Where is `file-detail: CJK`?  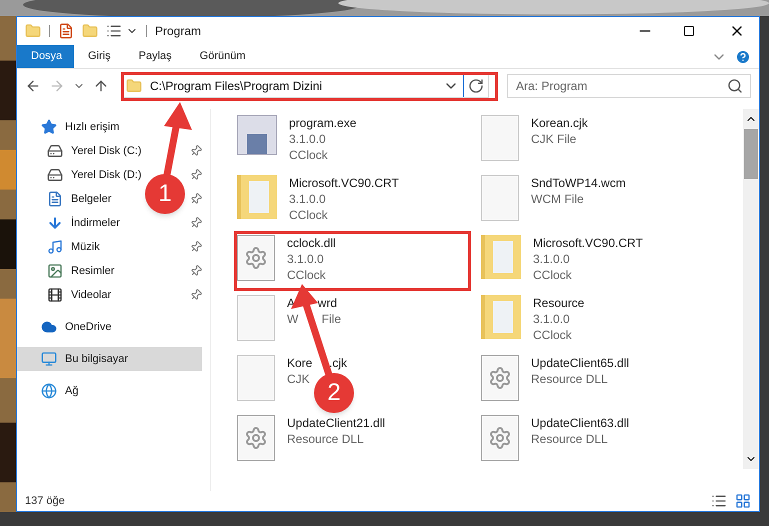 file-detail: CJK is located at coordinates (298, 379).